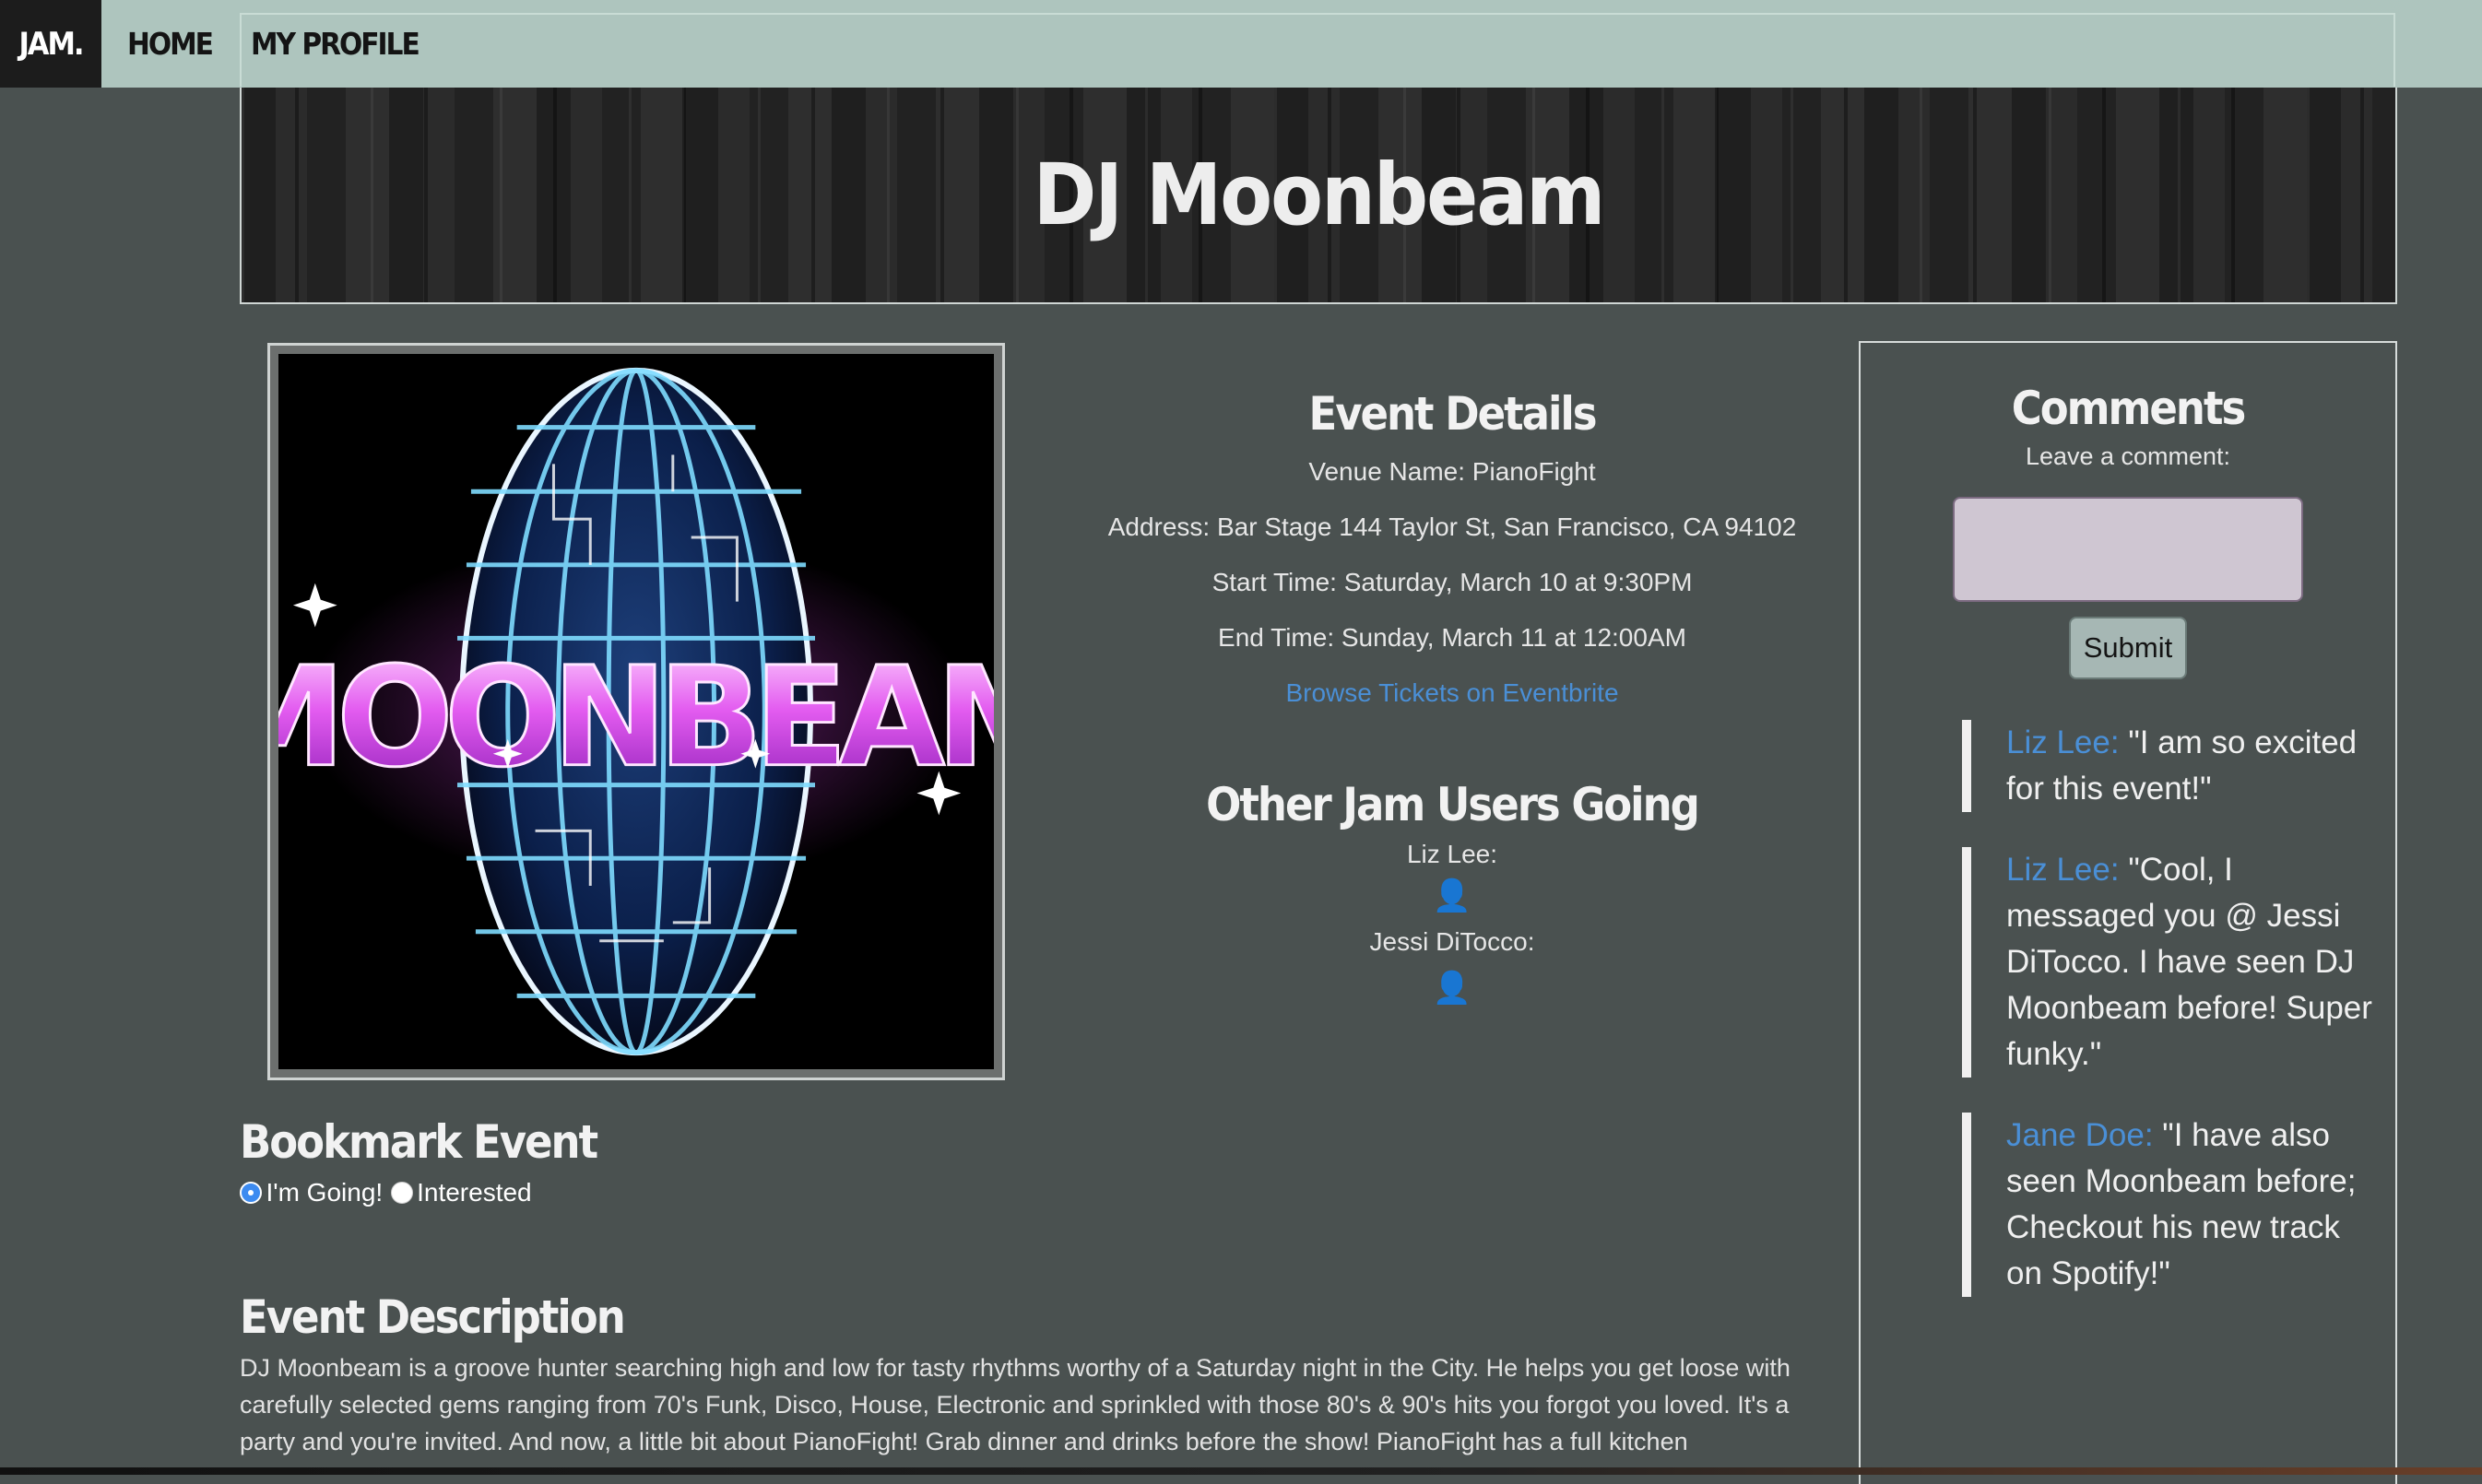 The image size is (2482, 1484). I want to click on top-navbar: JAM. HOME MY PROFILE, so click(1241, 44).